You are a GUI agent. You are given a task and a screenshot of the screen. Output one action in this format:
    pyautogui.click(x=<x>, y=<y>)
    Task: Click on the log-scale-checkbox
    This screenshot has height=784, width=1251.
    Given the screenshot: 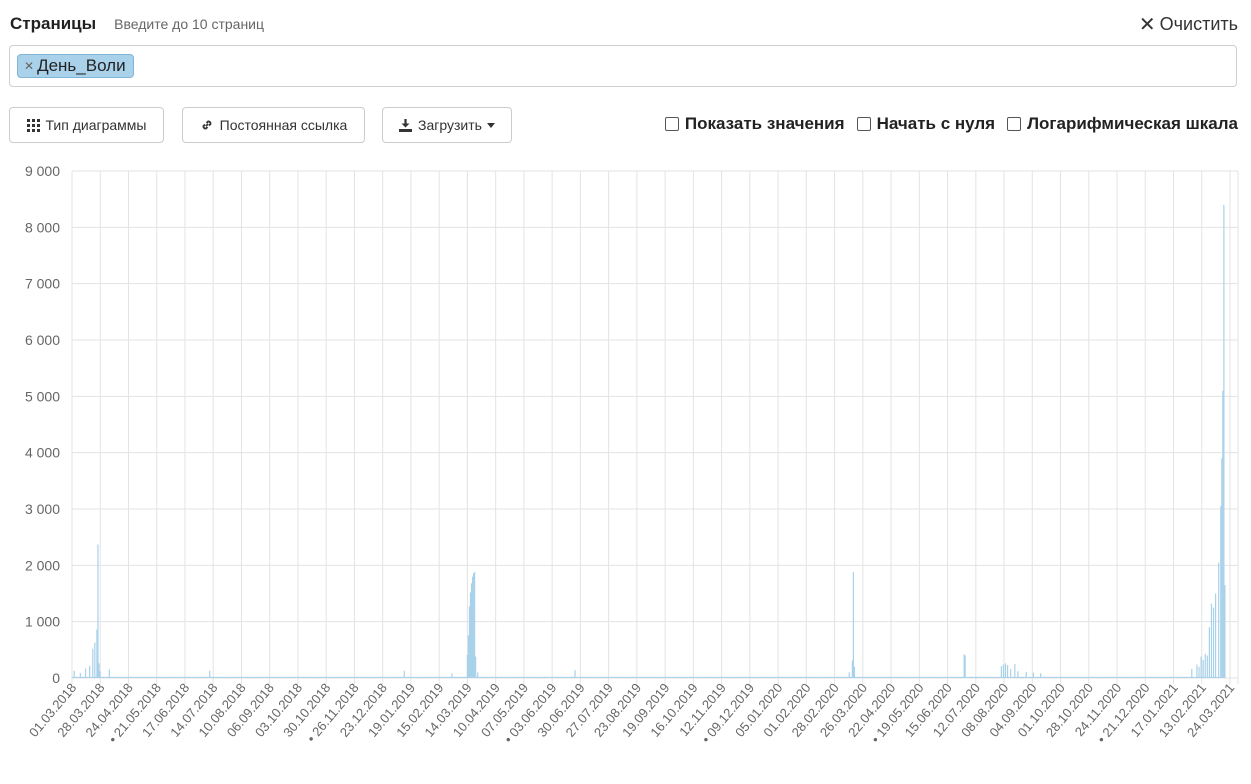 What is the action you would take?
    pyautogui.click(x=1014, y=124)
    